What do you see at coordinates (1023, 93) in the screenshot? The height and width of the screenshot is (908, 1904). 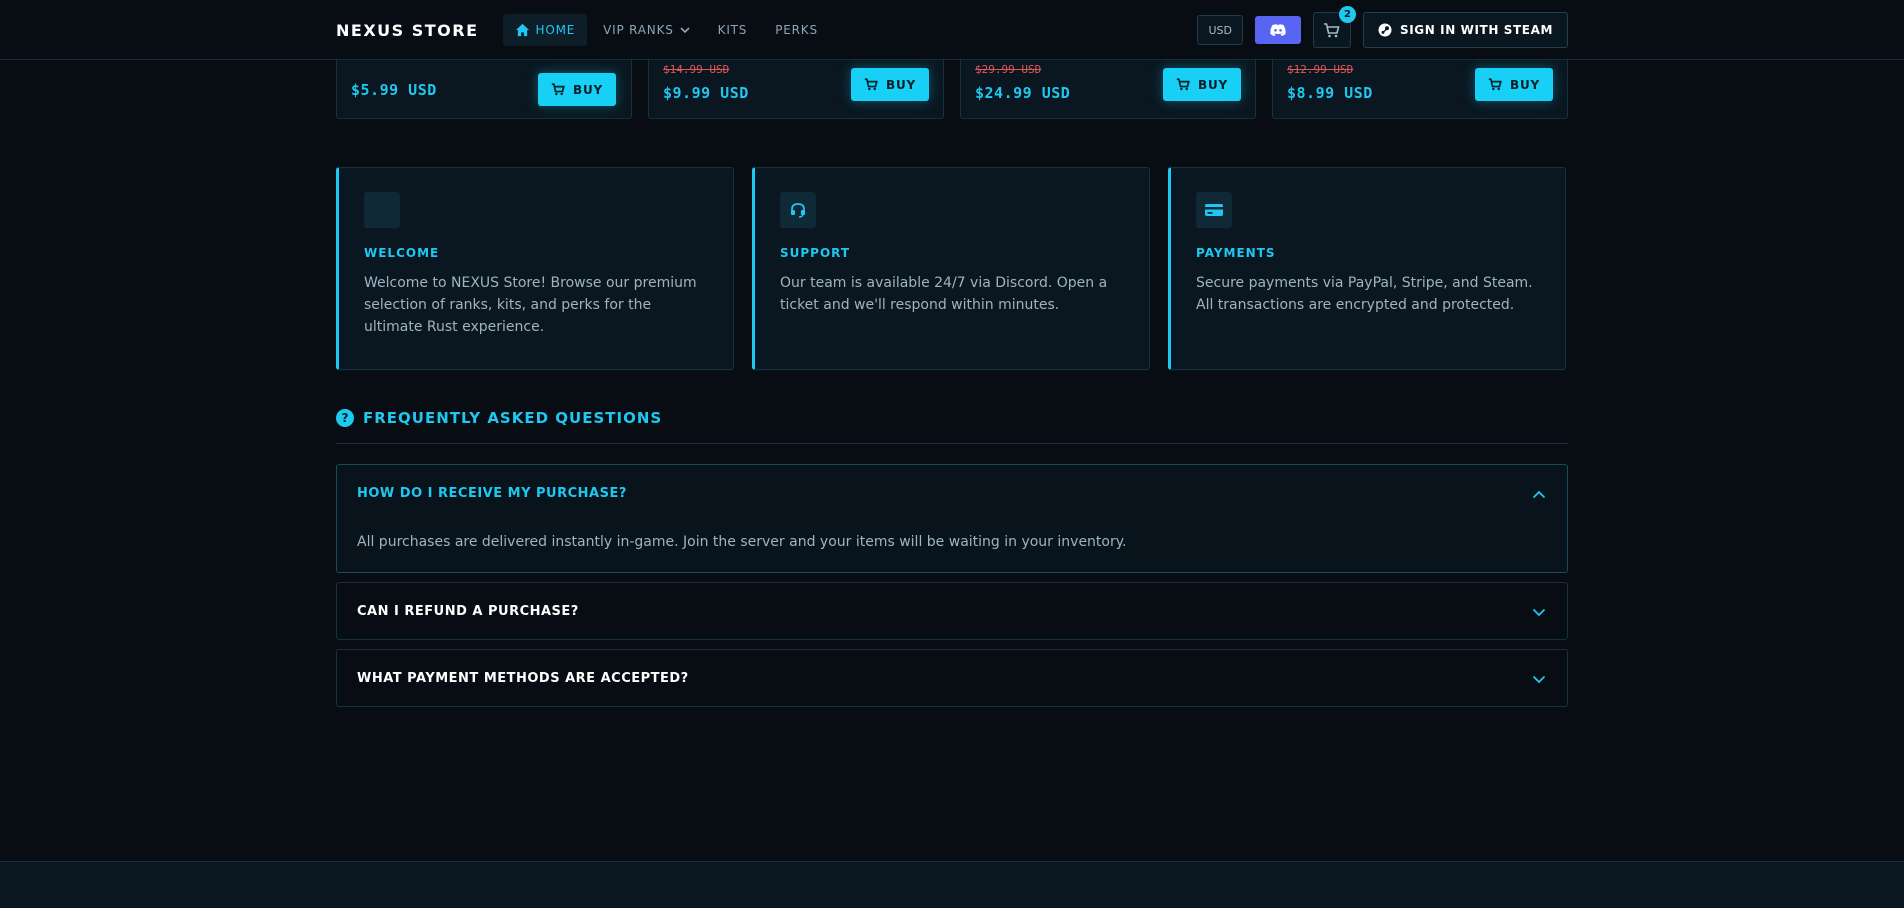 I see `product-price: $24.99 USD` at bounding box center [1023, 93].